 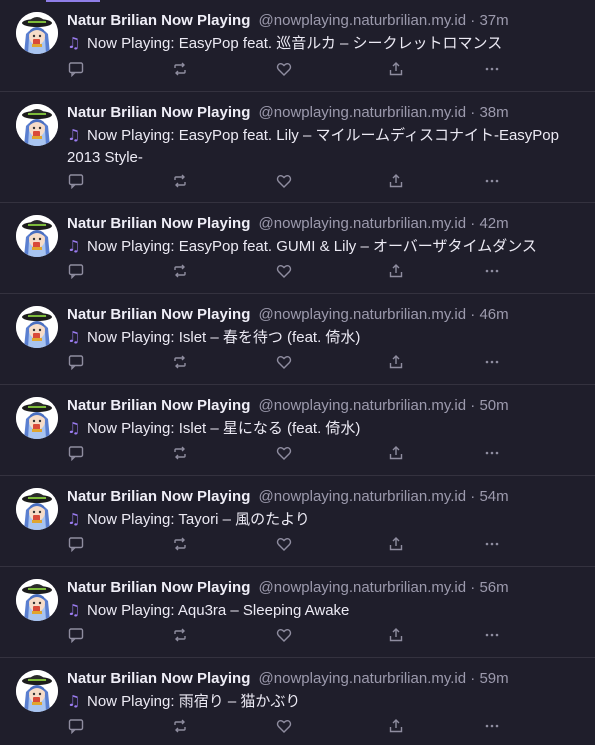 I want to click on share-icon, so click(x=396, y=69).